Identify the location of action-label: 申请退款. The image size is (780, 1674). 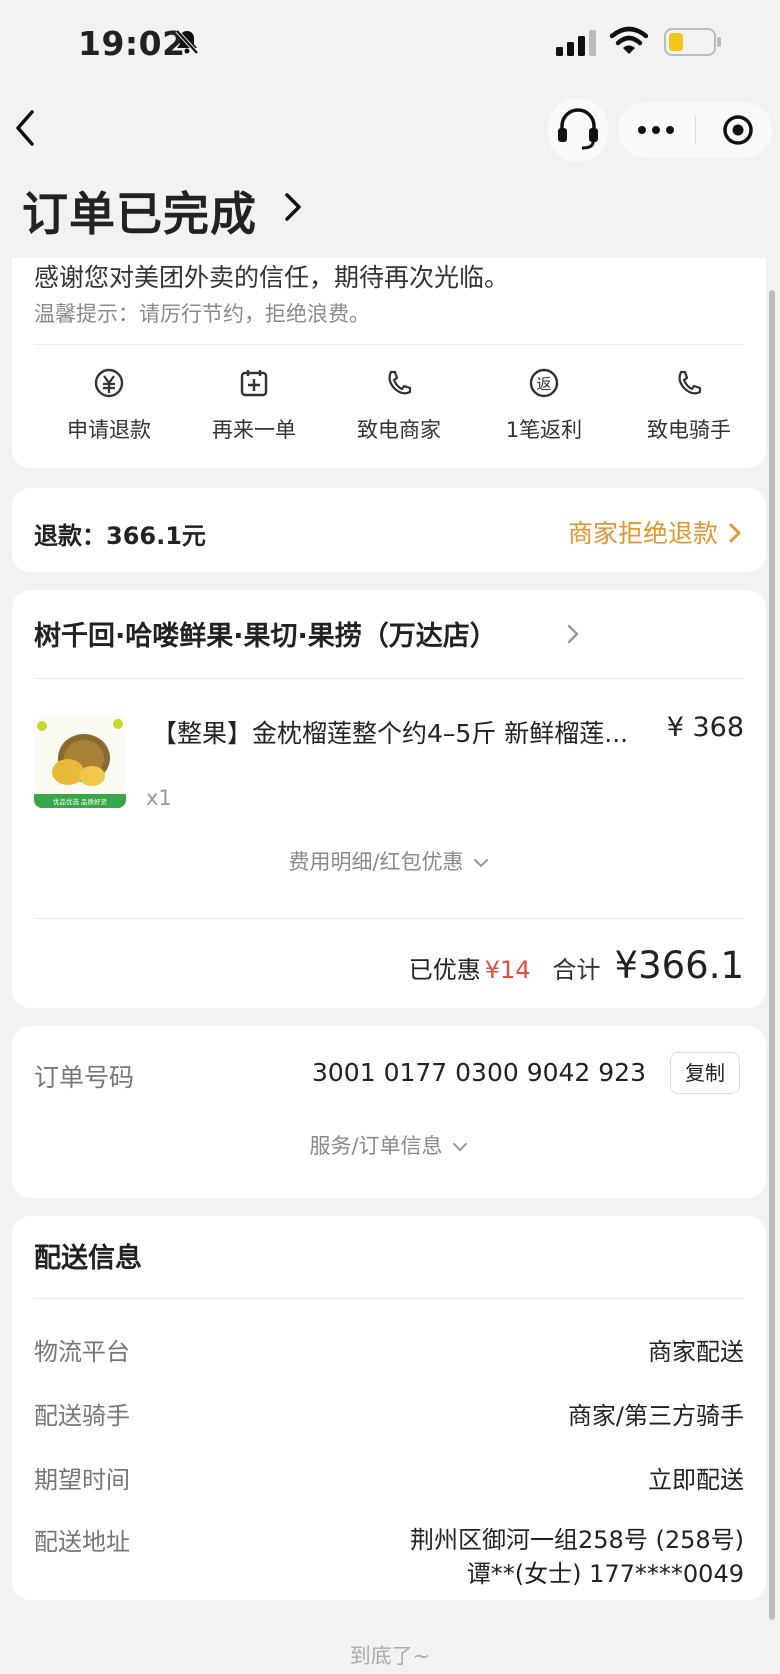
(109, 430).